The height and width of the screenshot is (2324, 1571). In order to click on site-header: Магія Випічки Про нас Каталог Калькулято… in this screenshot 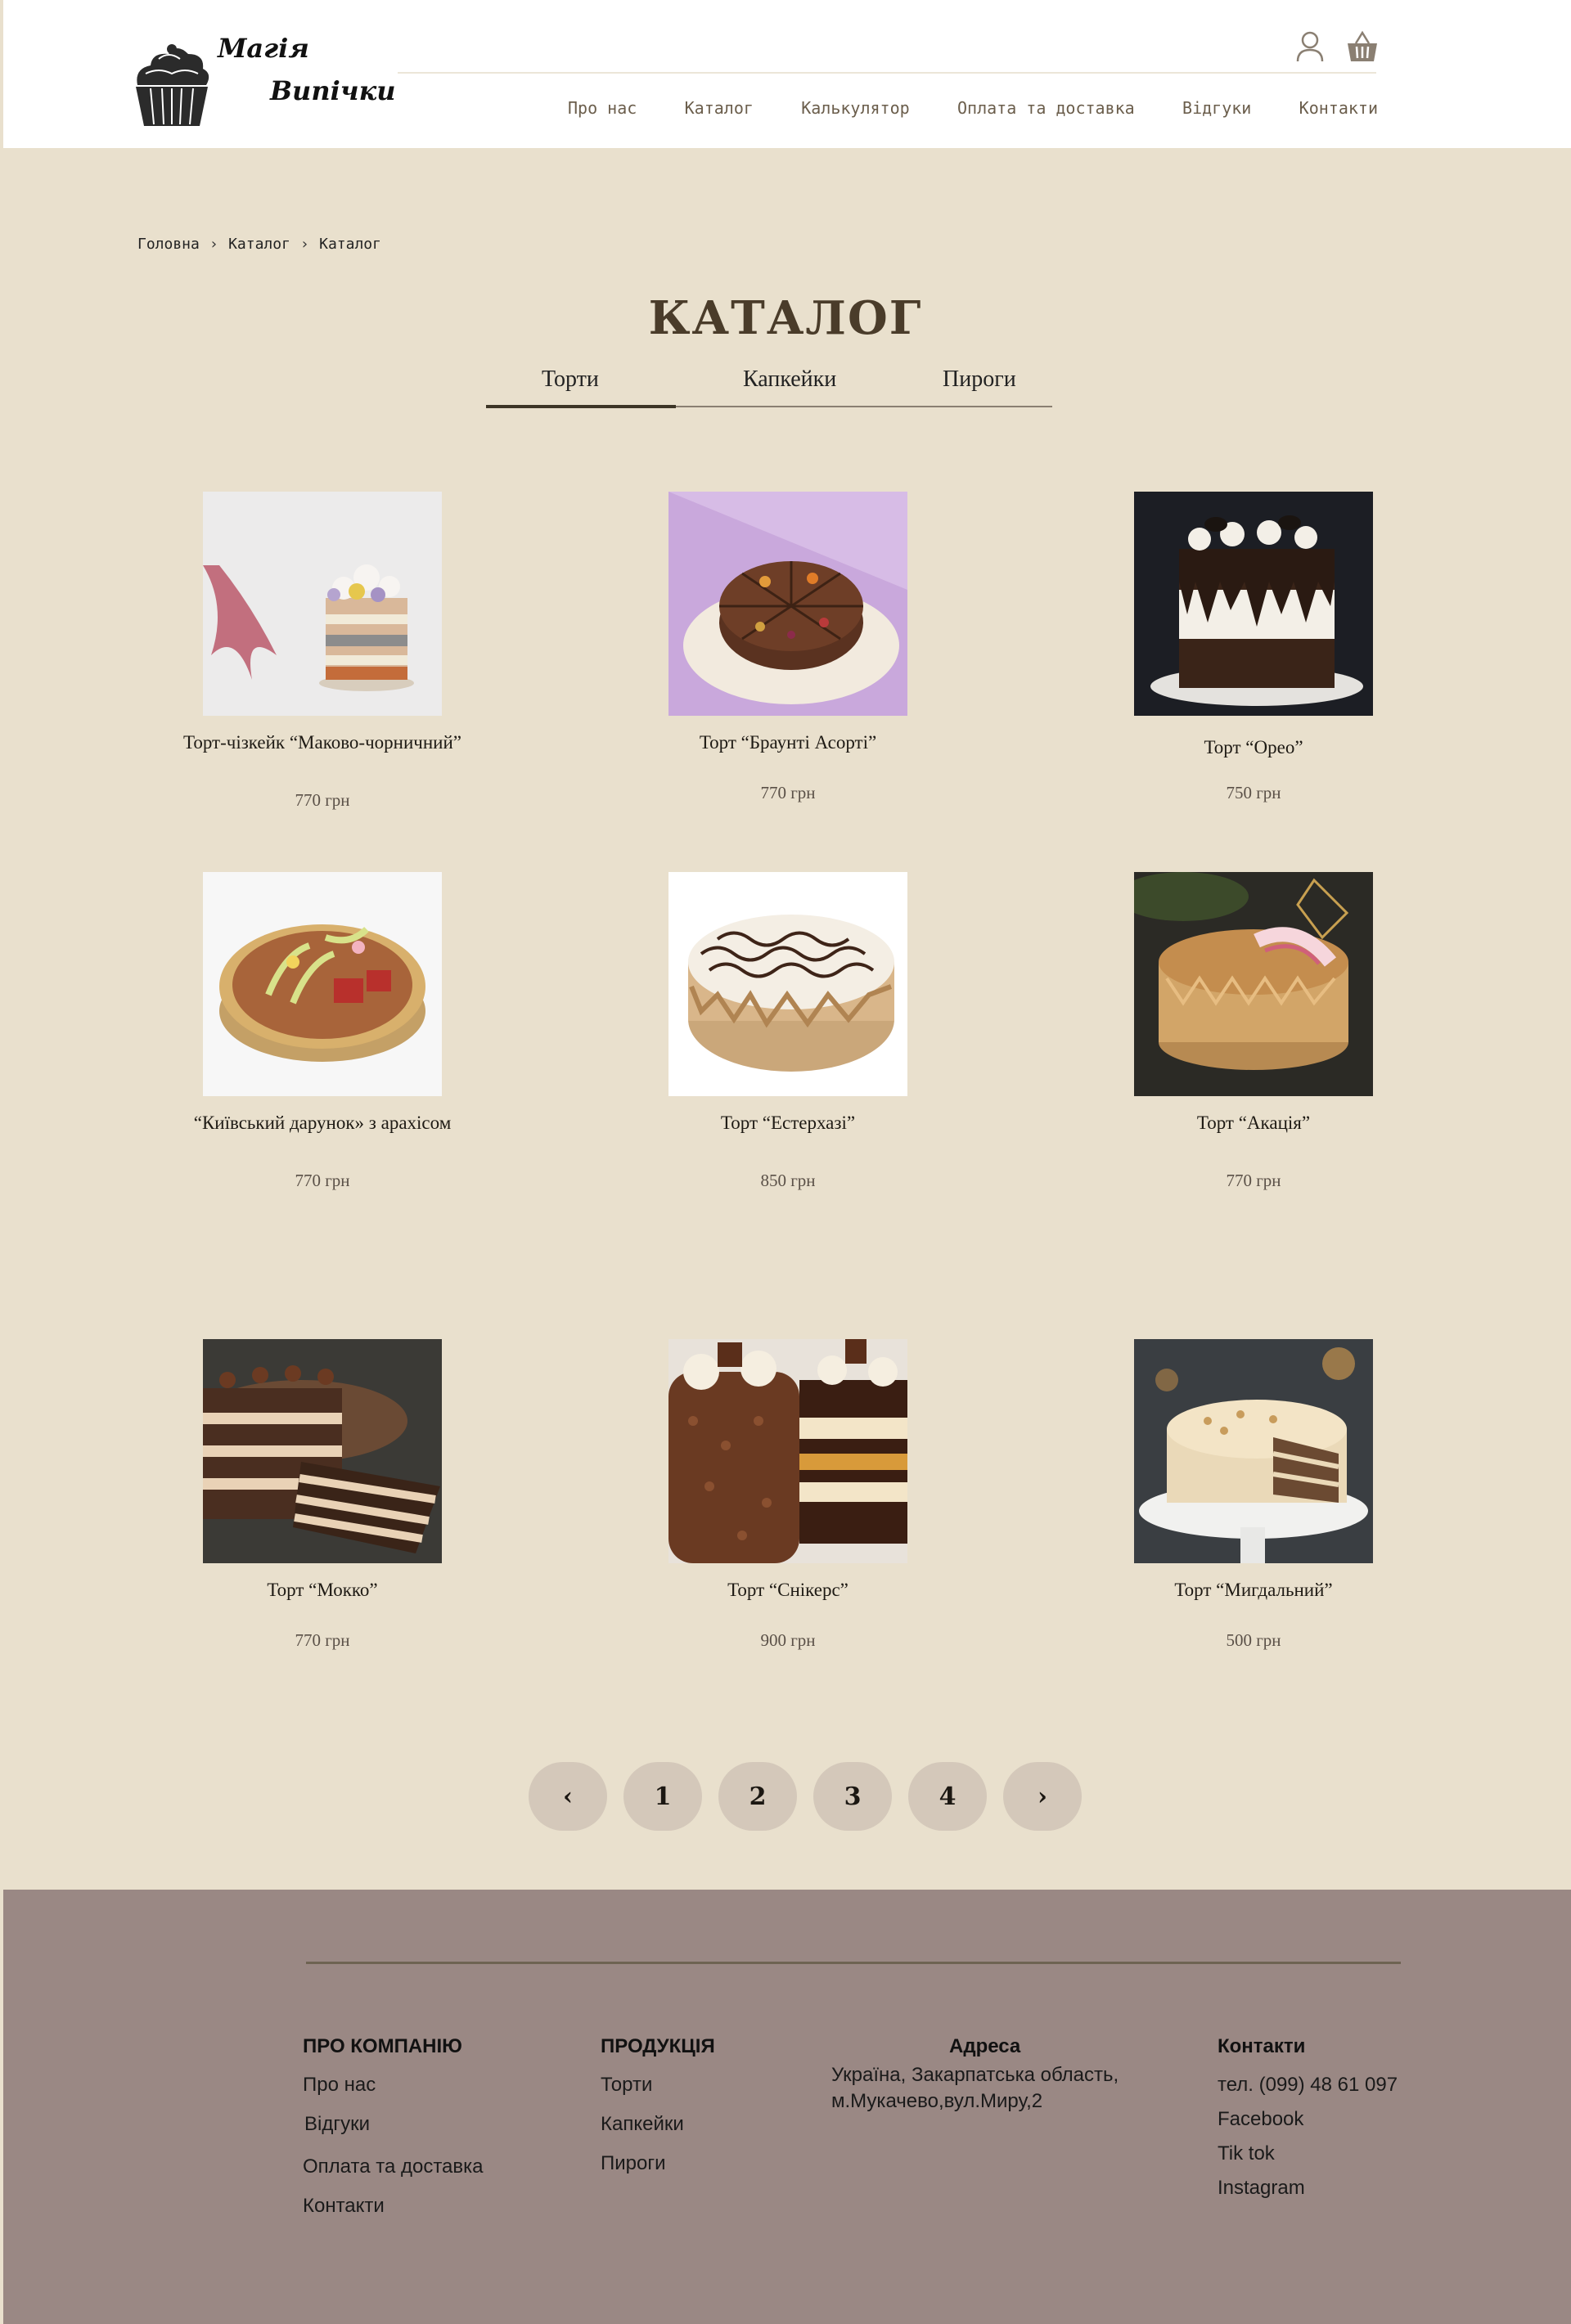, I will do `click(785, 74)`.